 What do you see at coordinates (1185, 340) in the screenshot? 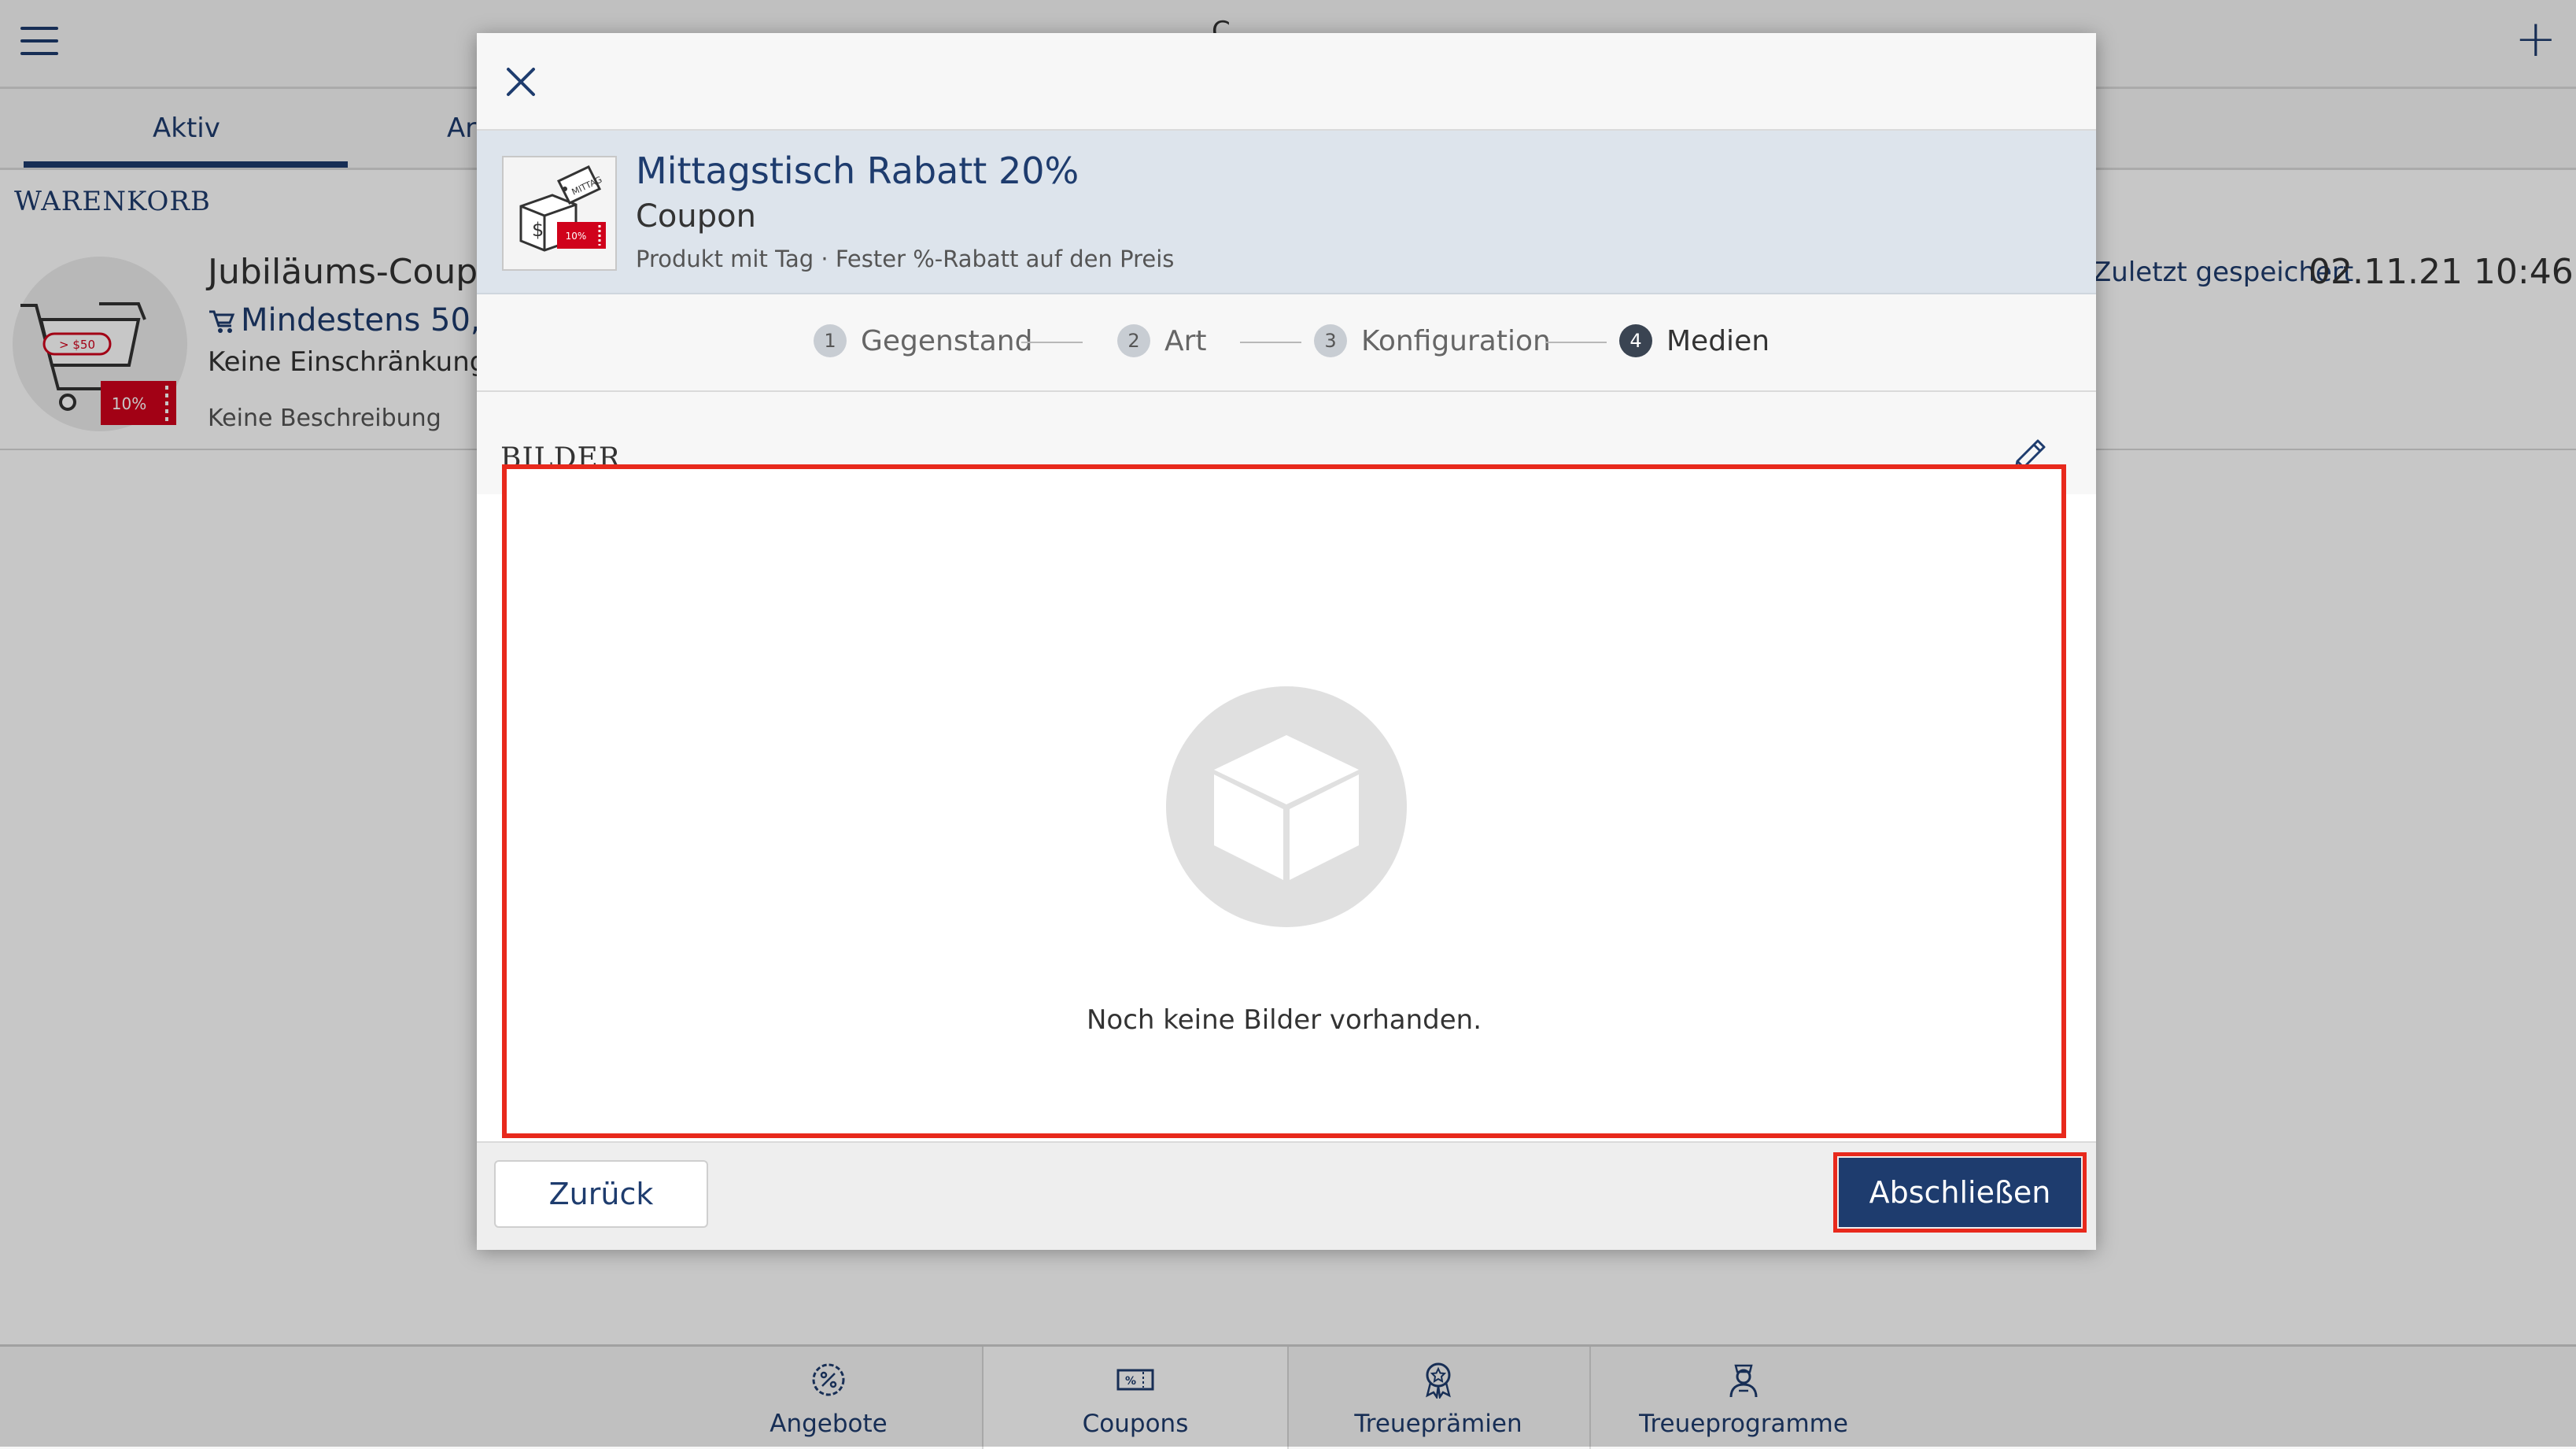
I see `step-label: Art` at bounding box center [1185, 340].